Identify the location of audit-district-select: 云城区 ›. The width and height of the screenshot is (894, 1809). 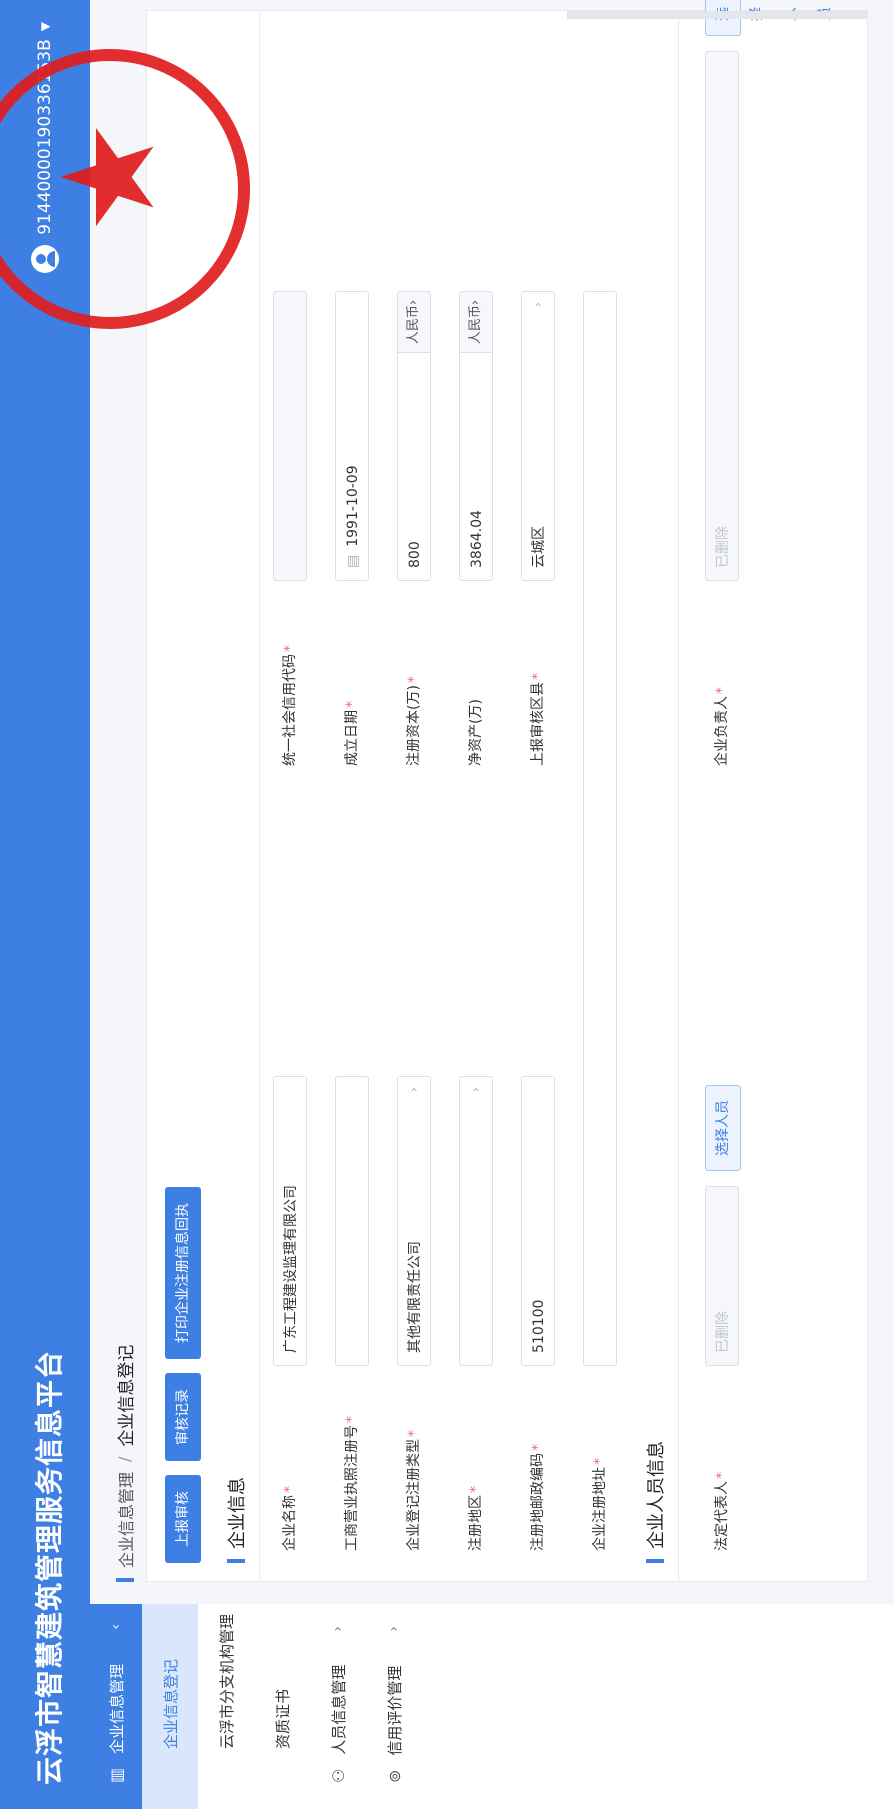
(538, 436).